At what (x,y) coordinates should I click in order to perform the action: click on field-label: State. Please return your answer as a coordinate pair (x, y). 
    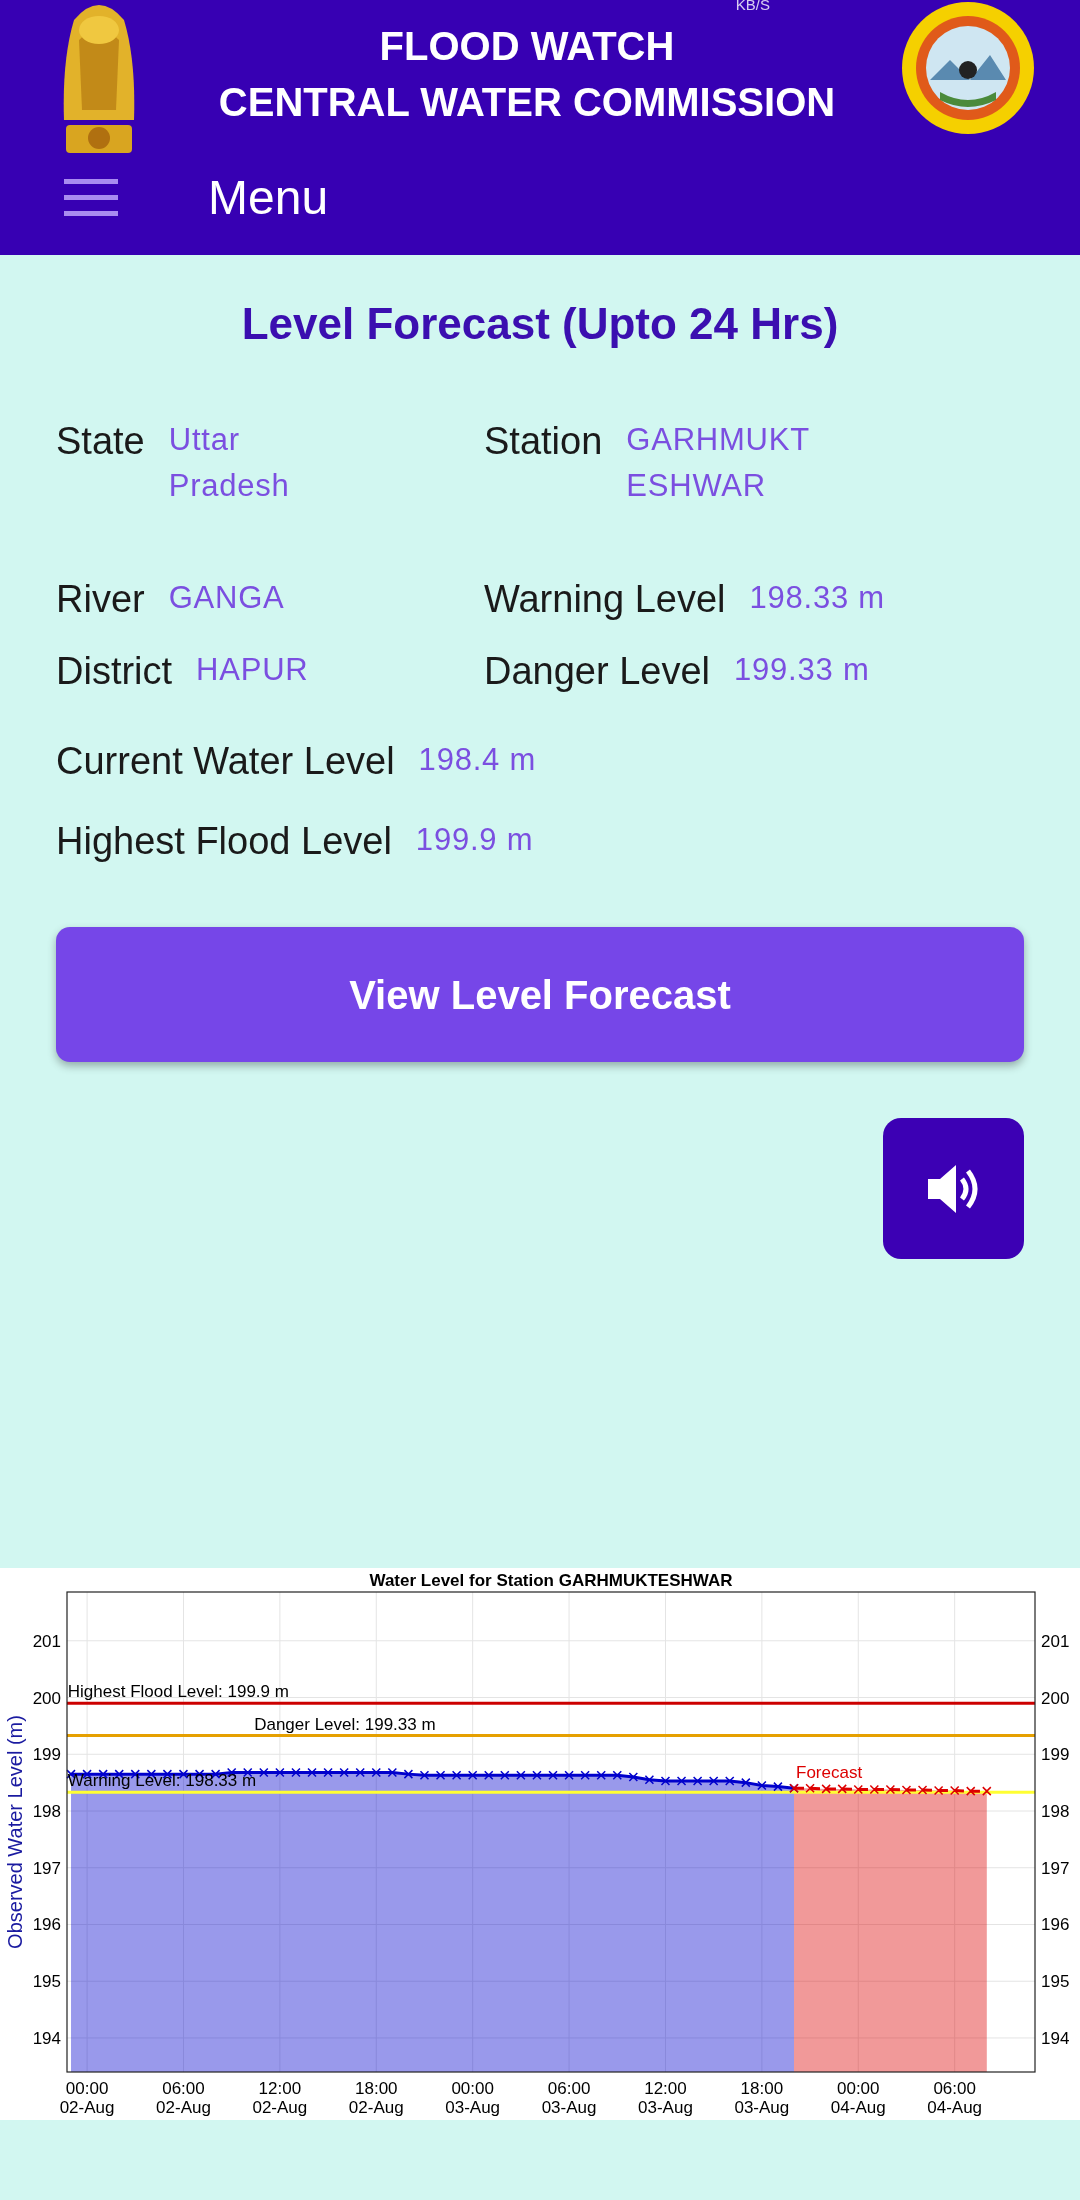
    Looking at the image, I should click on (100, 441).